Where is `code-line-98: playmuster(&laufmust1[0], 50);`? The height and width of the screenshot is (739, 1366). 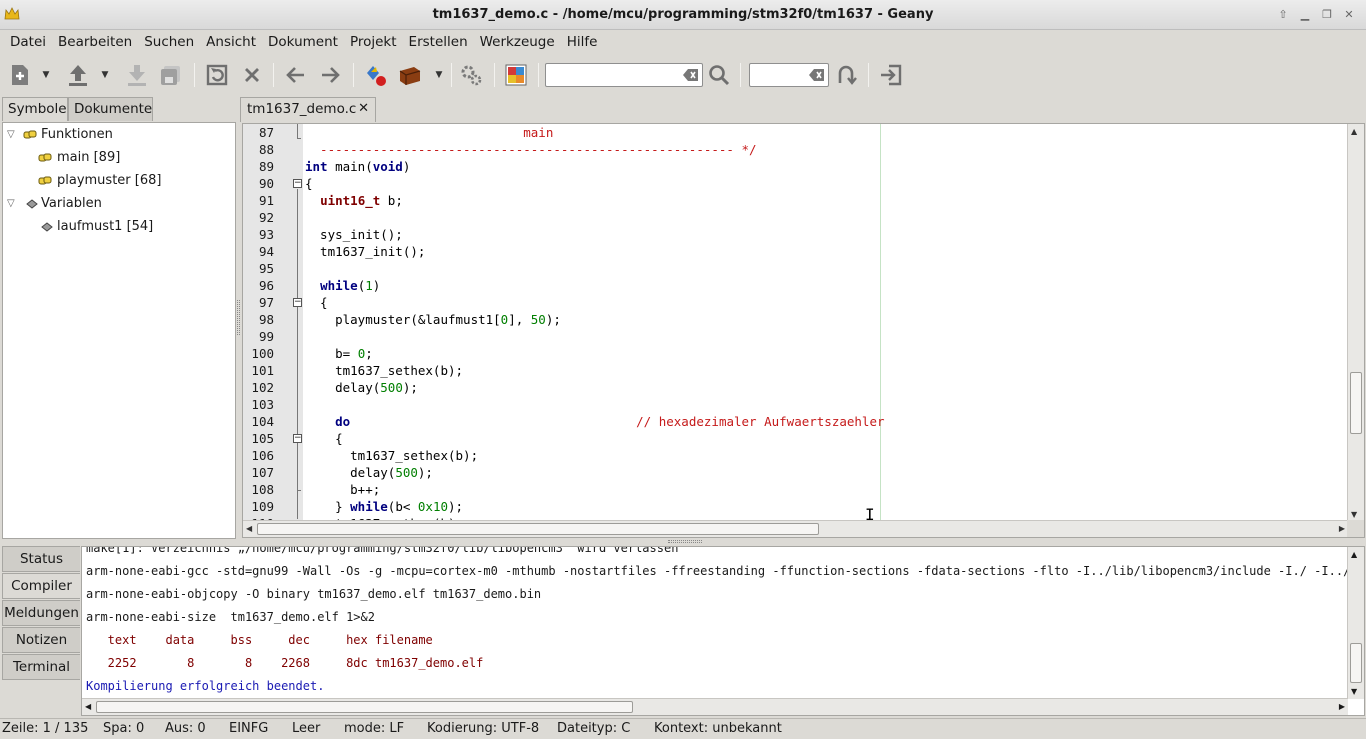
code-line-98: playmuster(&laufmust1[0], 50); is located at coordinates (433, 319).